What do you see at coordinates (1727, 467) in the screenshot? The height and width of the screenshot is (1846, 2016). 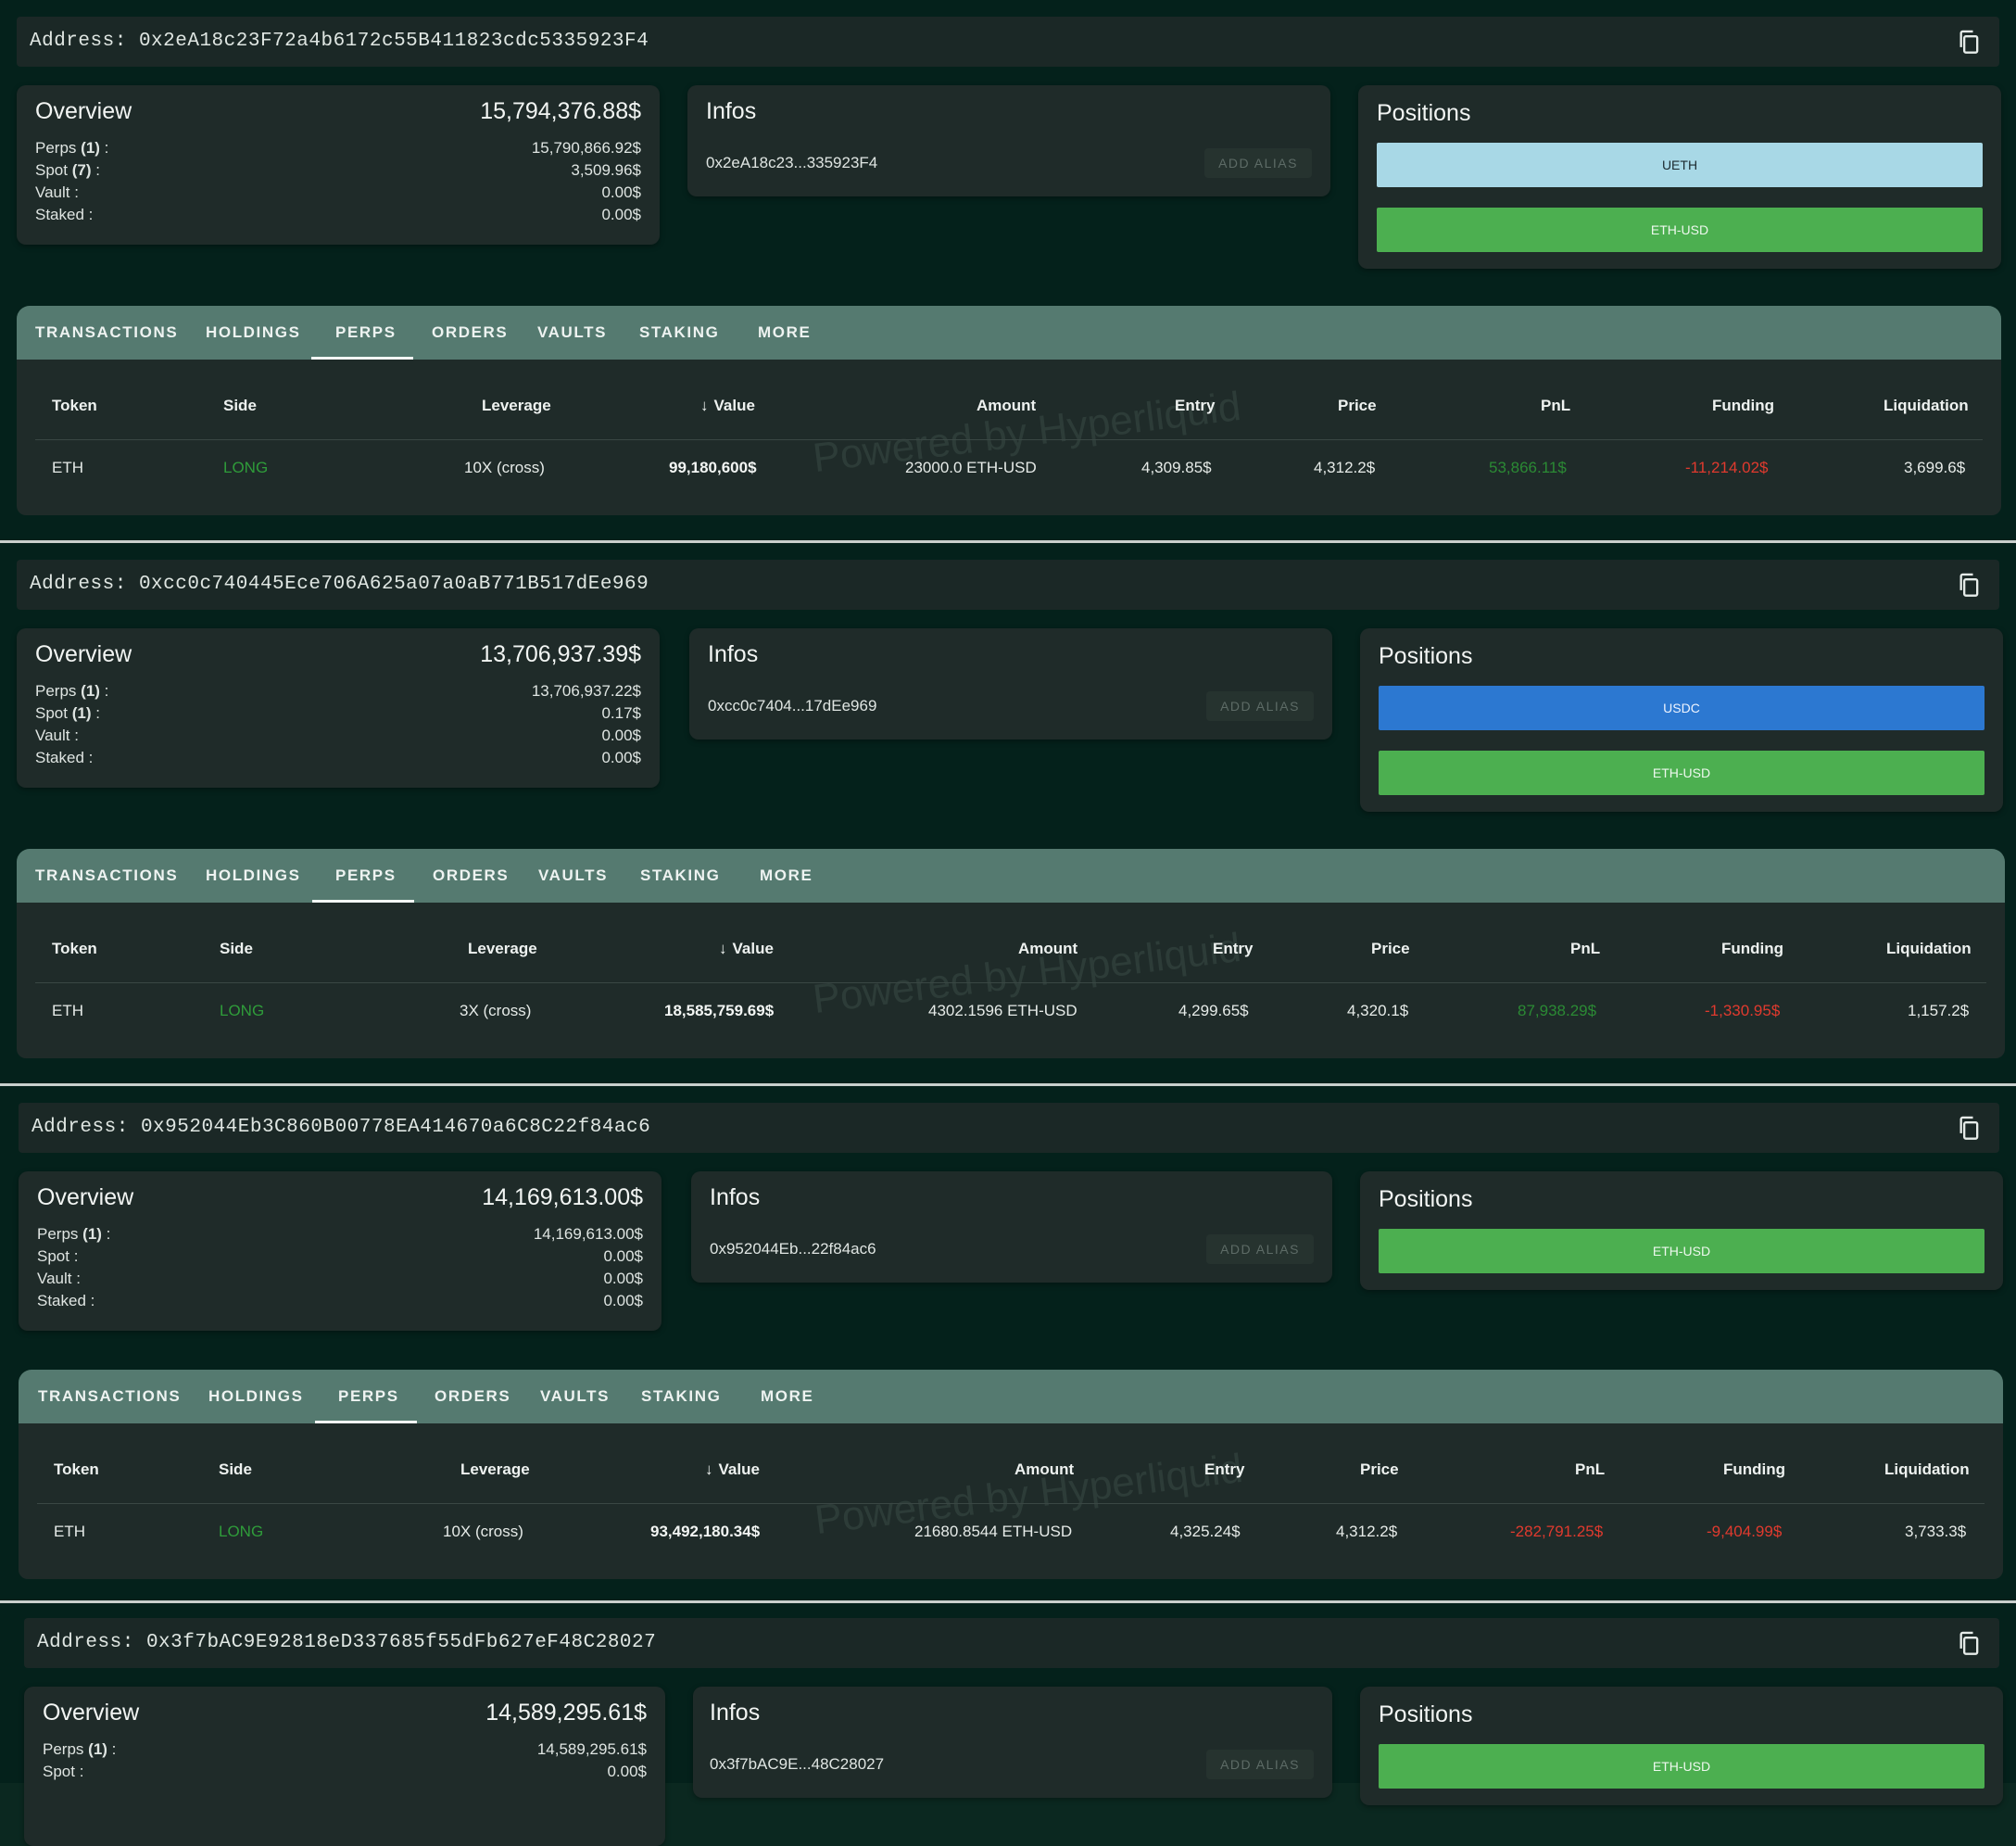 I see `cell-funding: -11,214.02$` at bounding box center [1727, 467].